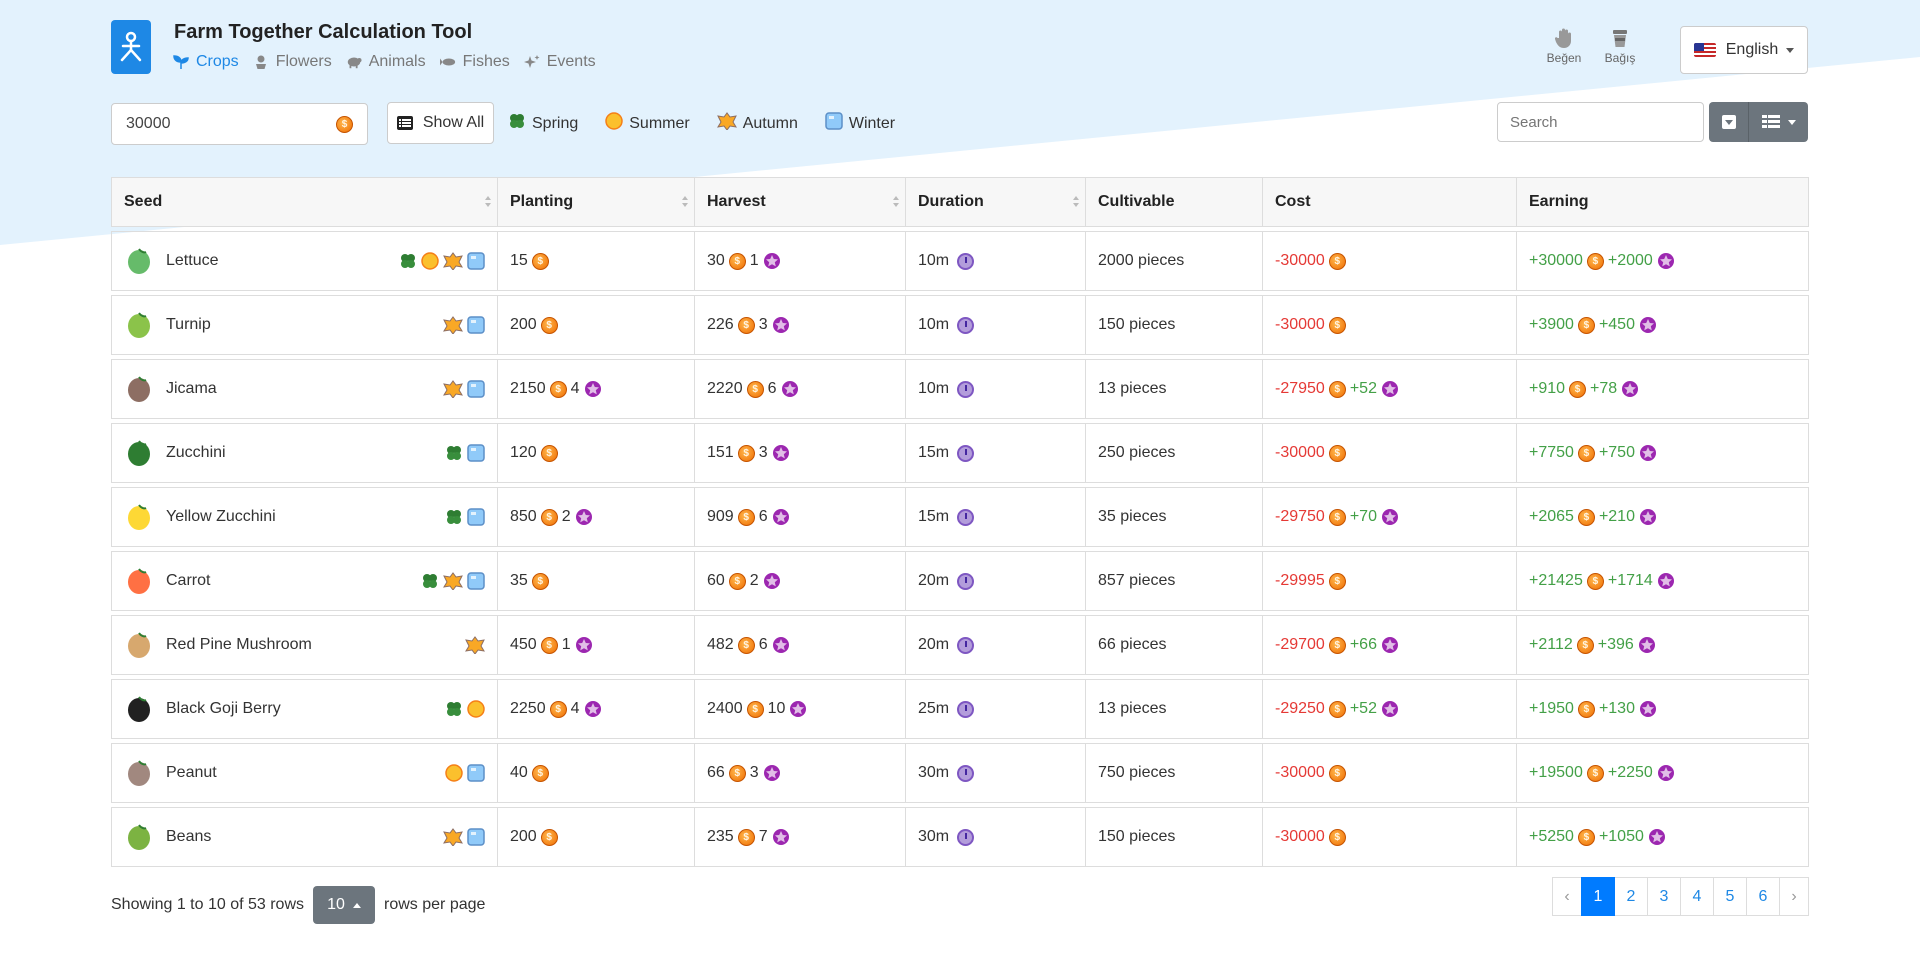  I want to click on nav-crops: Crops, so click(206, 62).